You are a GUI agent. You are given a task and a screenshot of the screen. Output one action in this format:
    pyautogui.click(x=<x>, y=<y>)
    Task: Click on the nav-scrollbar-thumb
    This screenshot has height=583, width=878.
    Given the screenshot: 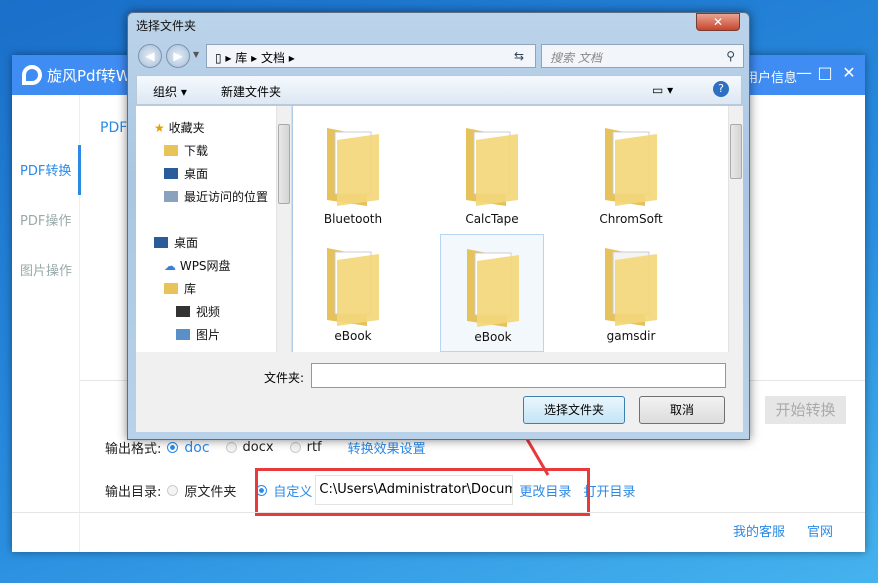 What is the action you would take?
    pyautogui.click(x=284, y=164)
    